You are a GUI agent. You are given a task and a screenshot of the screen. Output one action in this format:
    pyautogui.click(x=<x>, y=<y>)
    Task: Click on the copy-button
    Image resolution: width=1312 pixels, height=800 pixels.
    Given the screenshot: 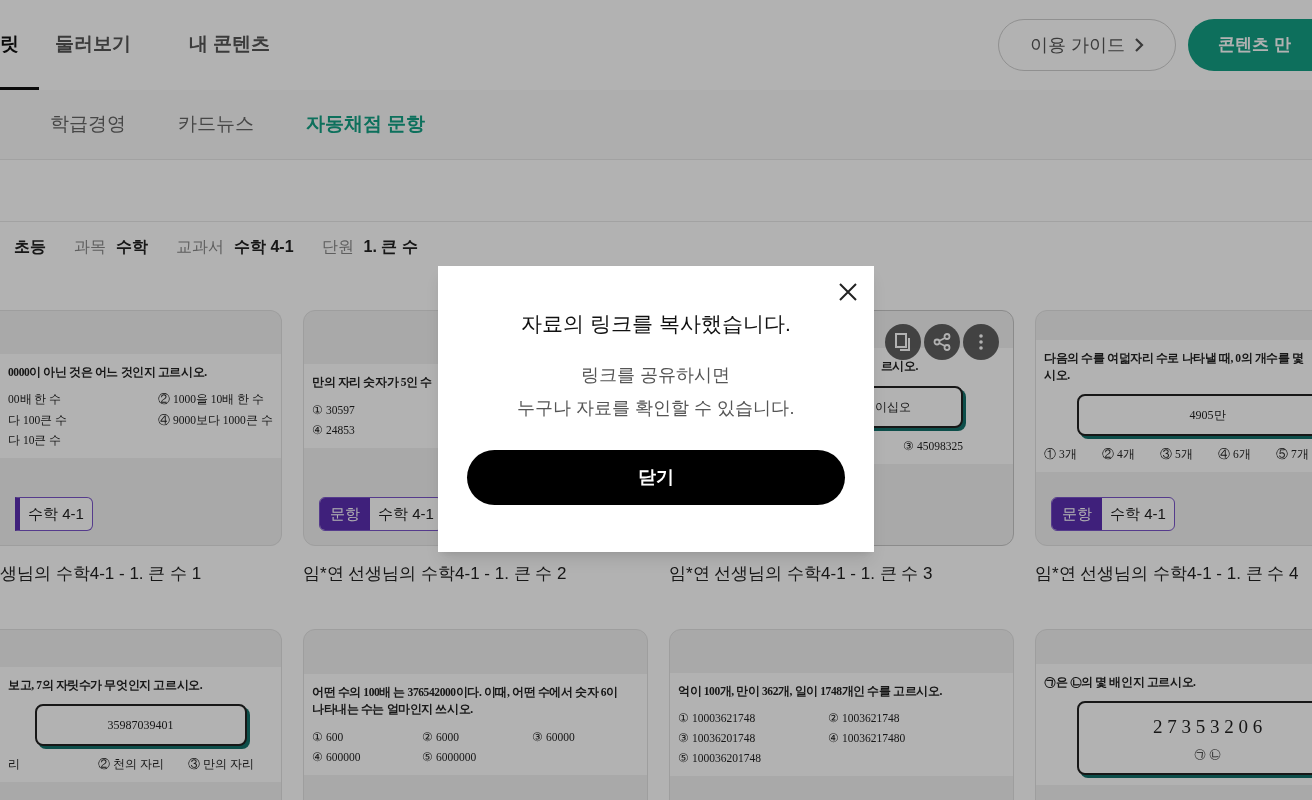 What is the action you would take?
    pyautogui.click(x=903, y=342)
    